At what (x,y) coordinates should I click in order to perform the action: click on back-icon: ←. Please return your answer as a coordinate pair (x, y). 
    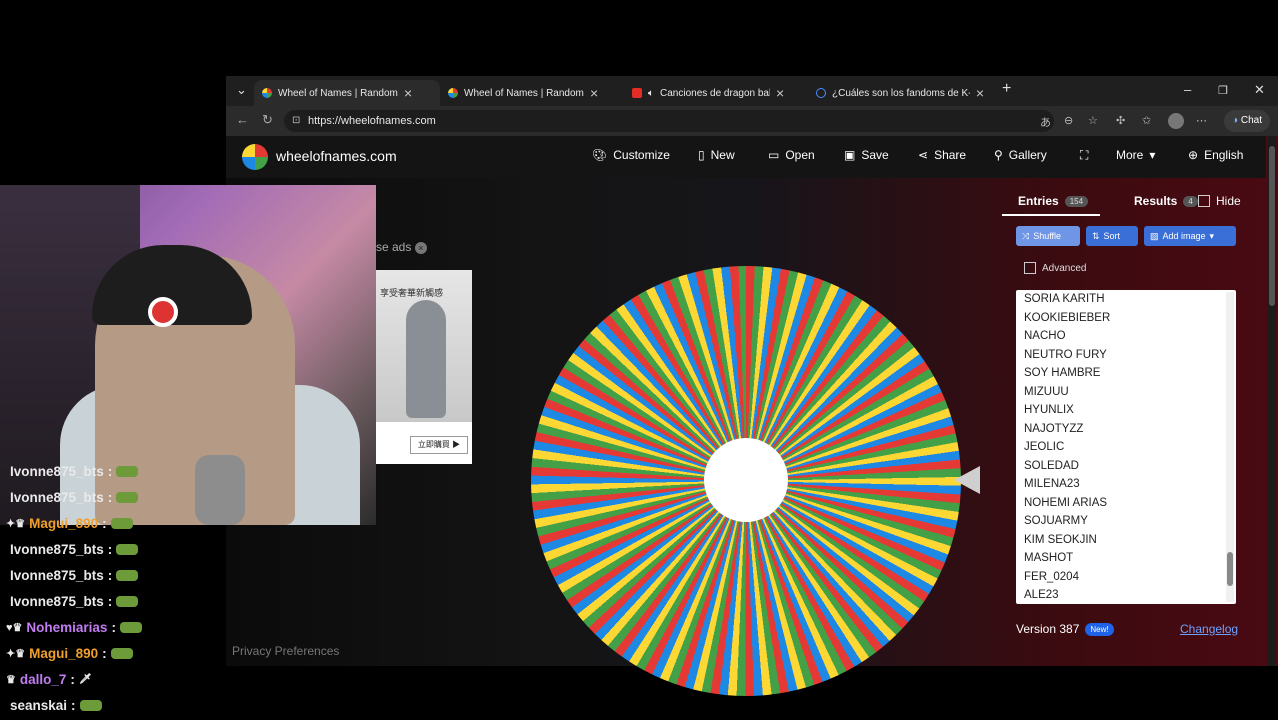
    Looking at the image, I should click on (242, 119).